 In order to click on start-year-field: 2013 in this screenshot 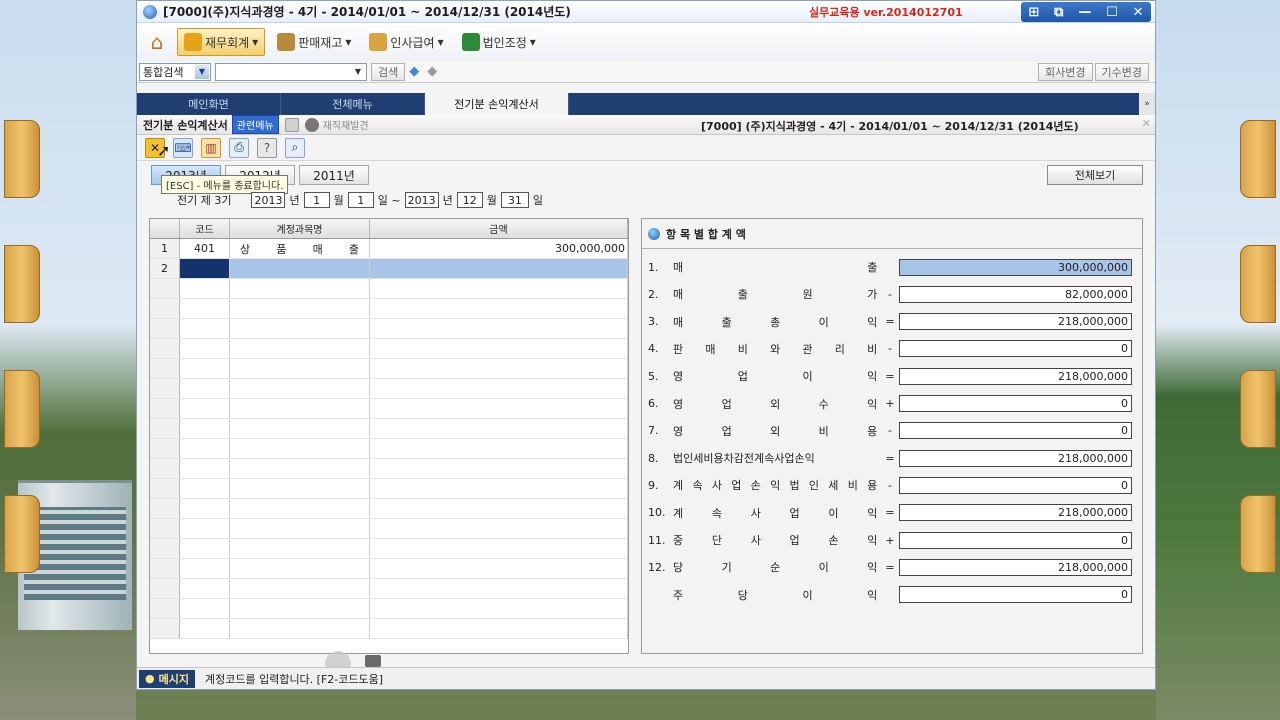, I will do `click(268, 200)`.